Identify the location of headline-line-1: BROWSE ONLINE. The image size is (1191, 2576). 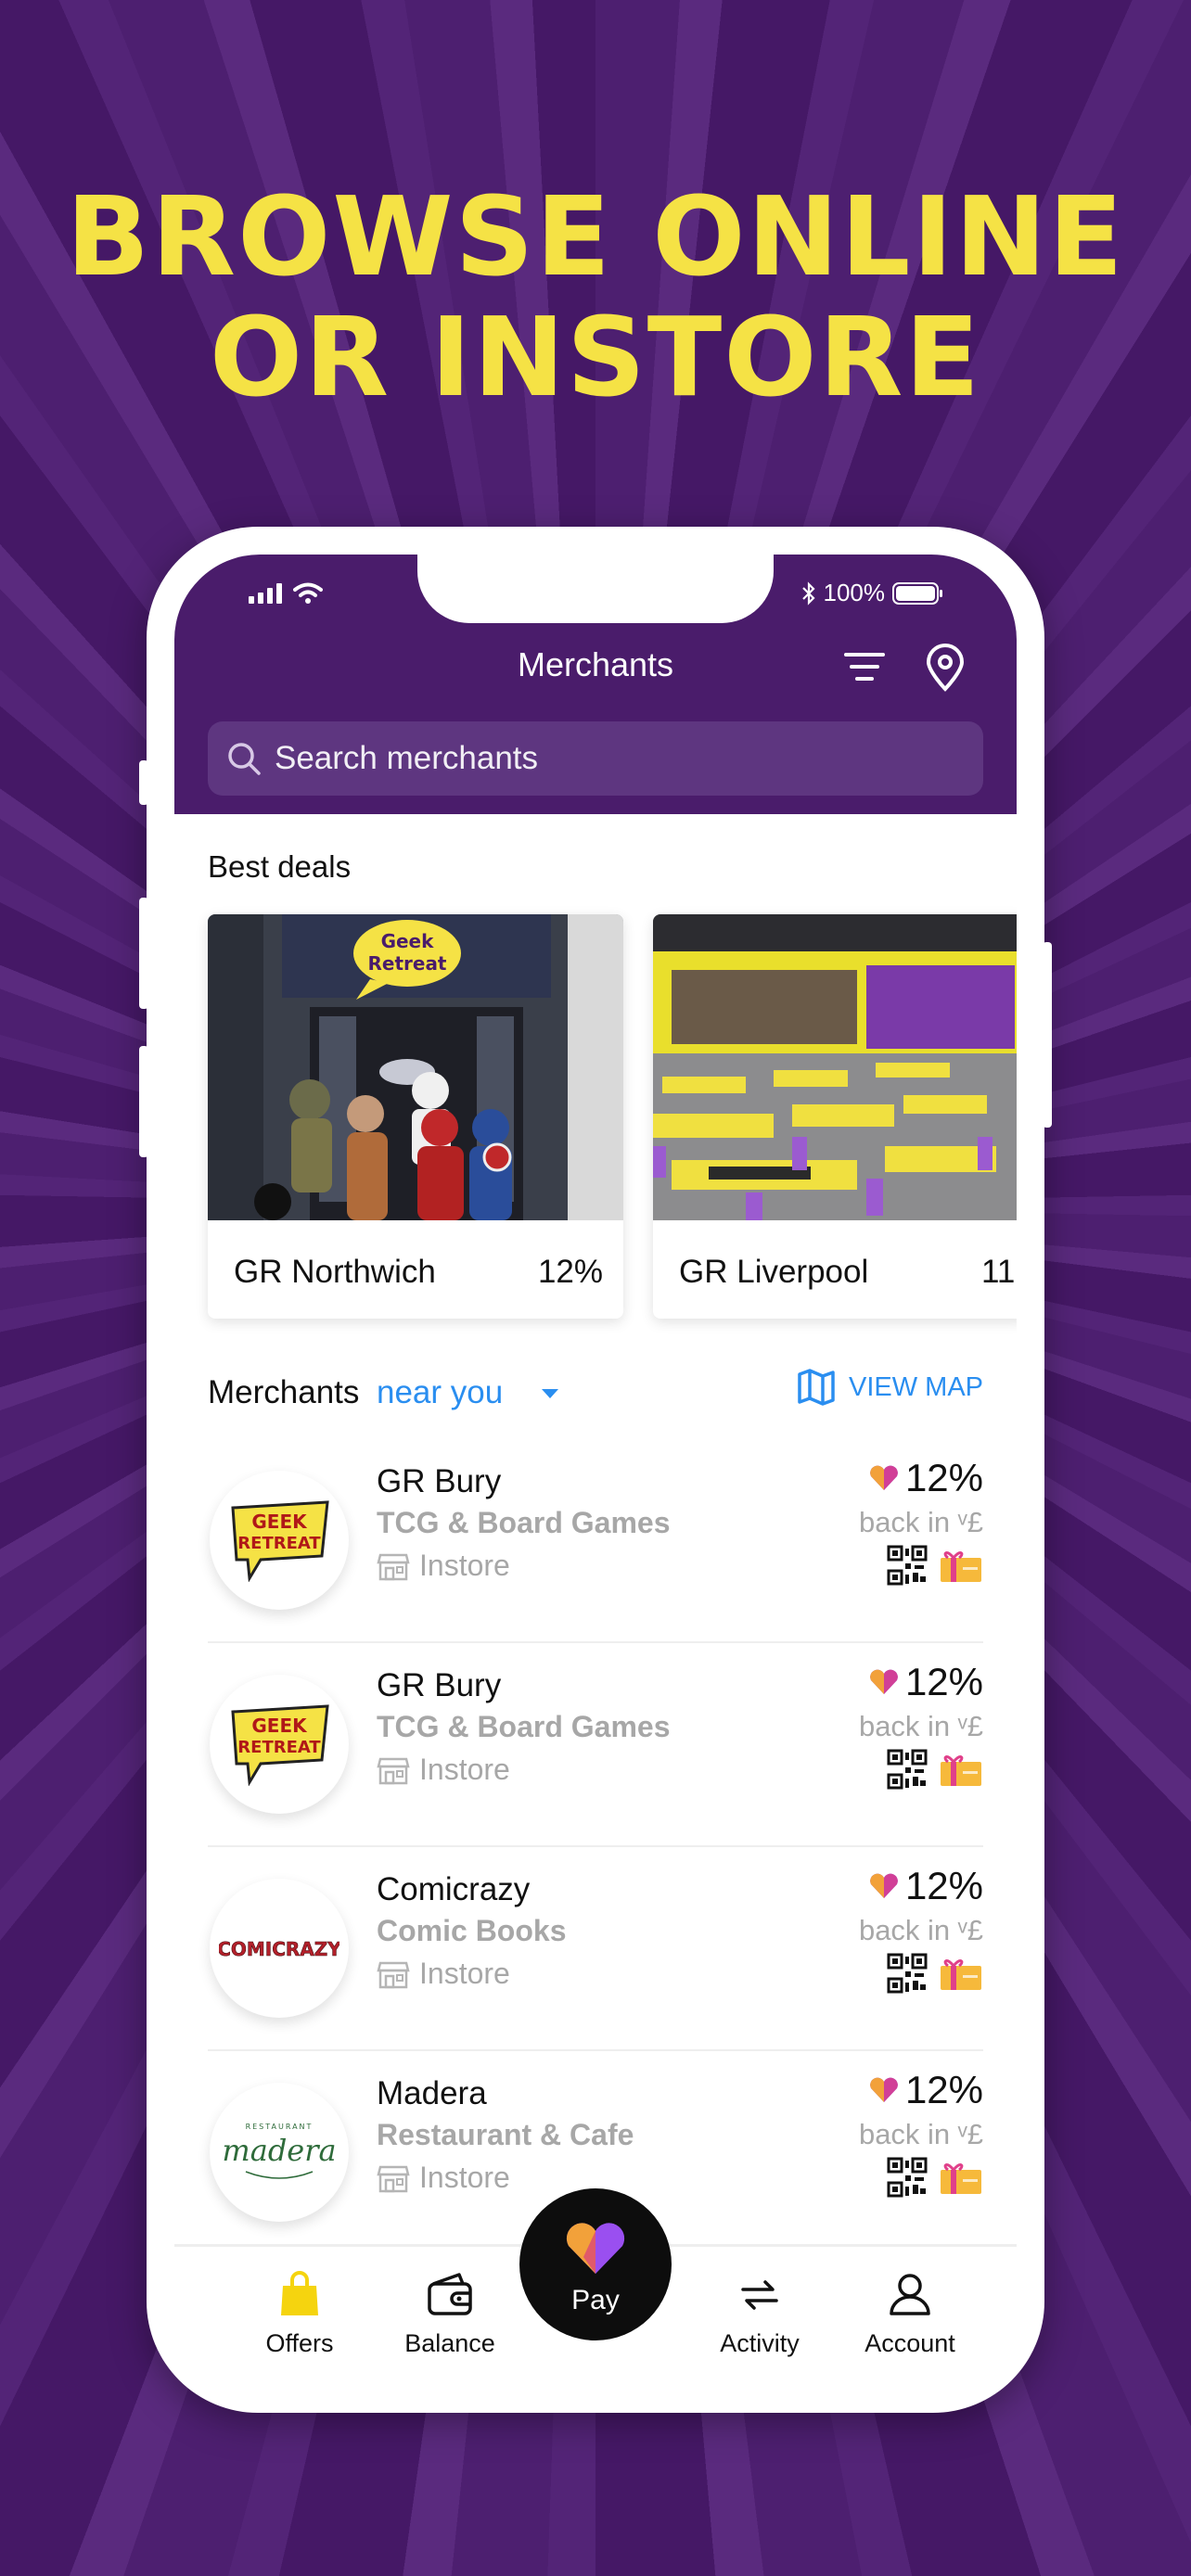
(595, 236).